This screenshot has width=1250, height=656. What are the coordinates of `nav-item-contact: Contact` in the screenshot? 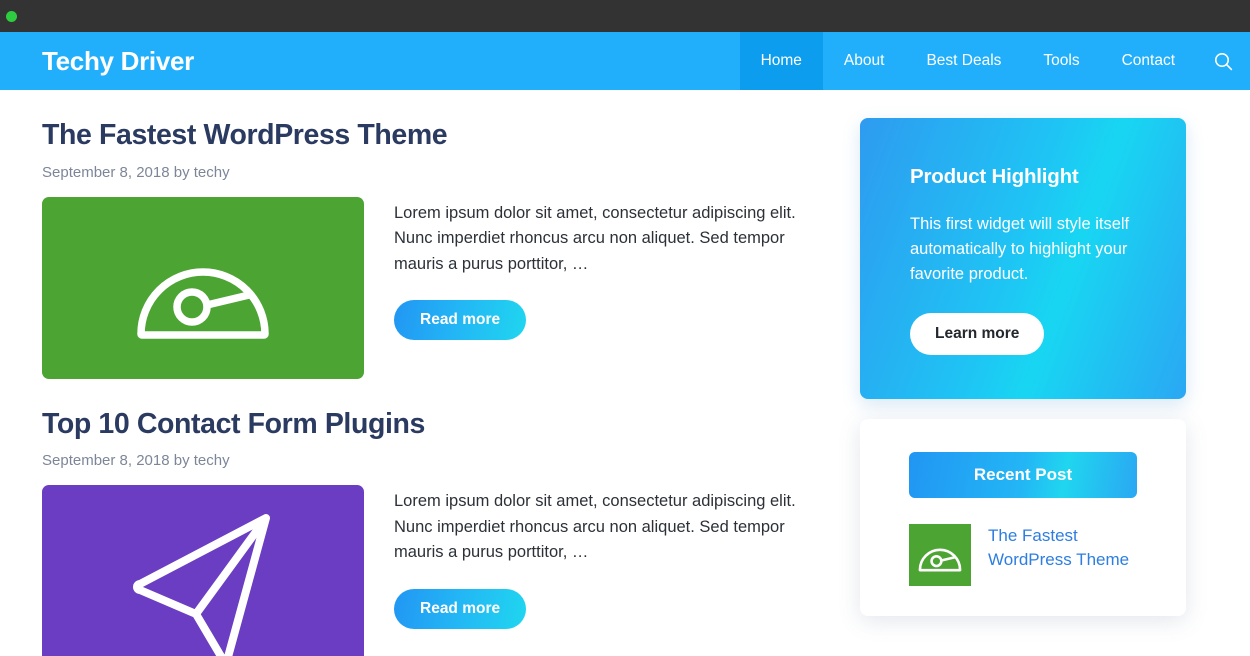 It's located at (1148, 61).